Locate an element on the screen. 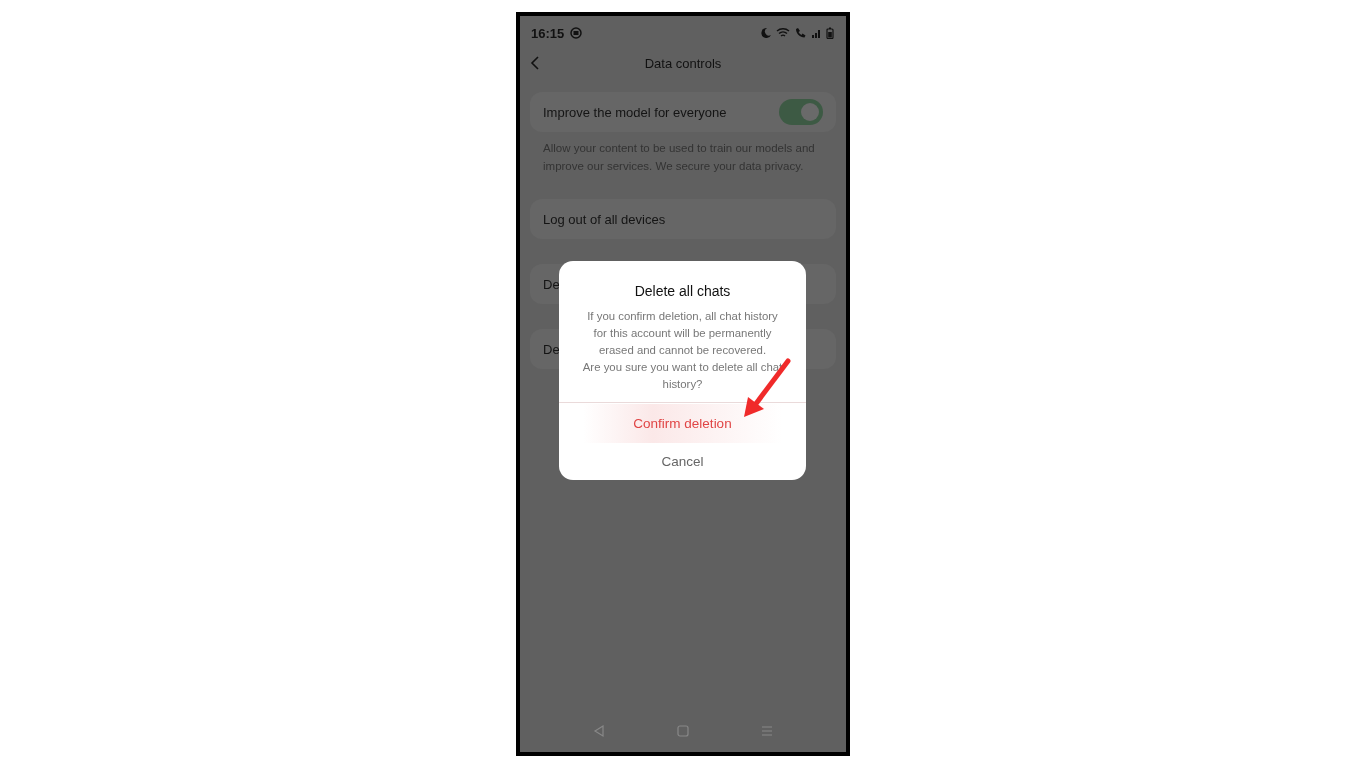 This screenshot has height=768, width=1366. call-icon is located at coordinates (800, 33).